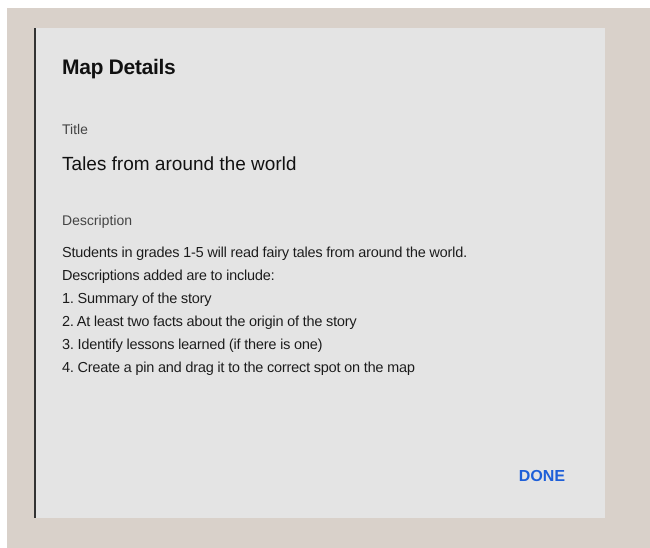  Describe the element at coordinates (180, 165) in the screenshot. I see `map-title: Tales from around the world` at that location.